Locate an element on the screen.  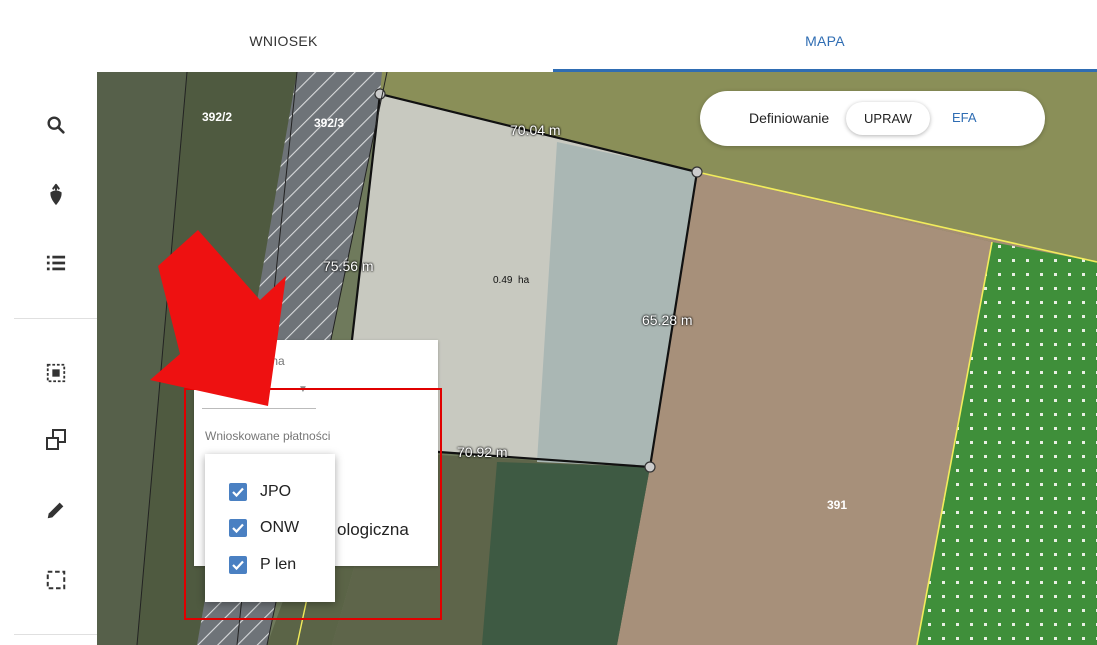
map-toolbar is located at coordinates (55, 358).